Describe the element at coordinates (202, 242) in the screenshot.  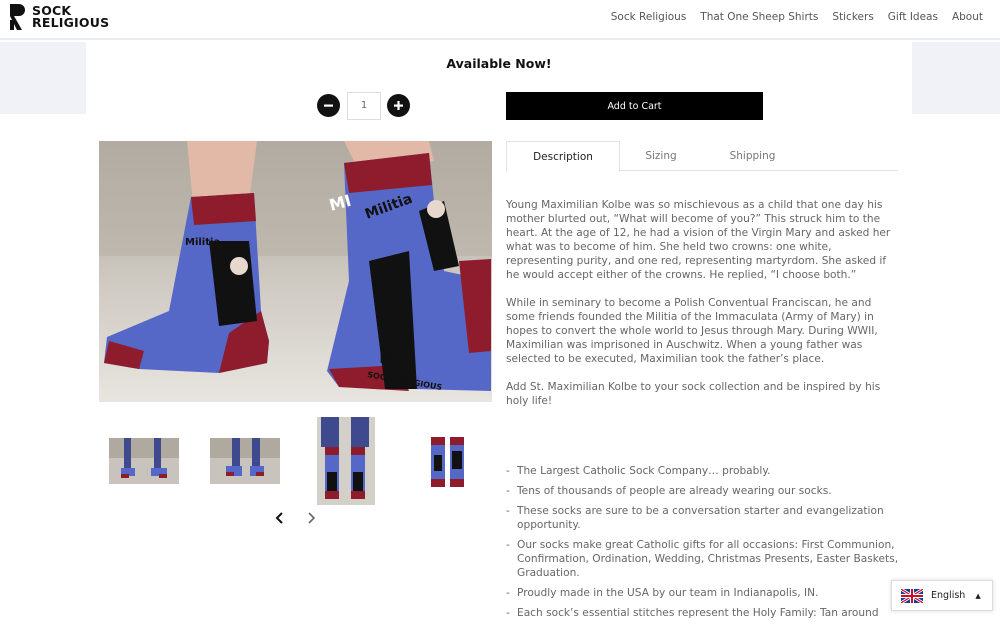
I see `sock-militia-text-left: Militia` at that location.